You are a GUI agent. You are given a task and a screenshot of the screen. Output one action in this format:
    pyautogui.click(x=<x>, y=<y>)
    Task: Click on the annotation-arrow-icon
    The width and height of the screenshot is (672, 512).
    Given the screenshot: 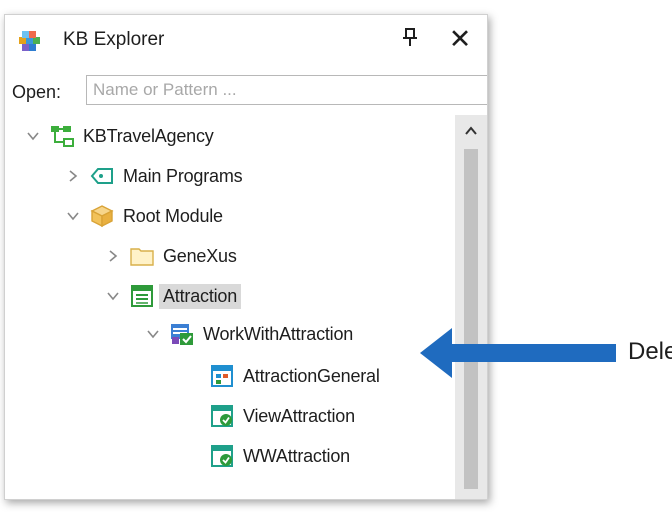 What is the action you would take?
    pyautogui.click(x=518, y=353)
    